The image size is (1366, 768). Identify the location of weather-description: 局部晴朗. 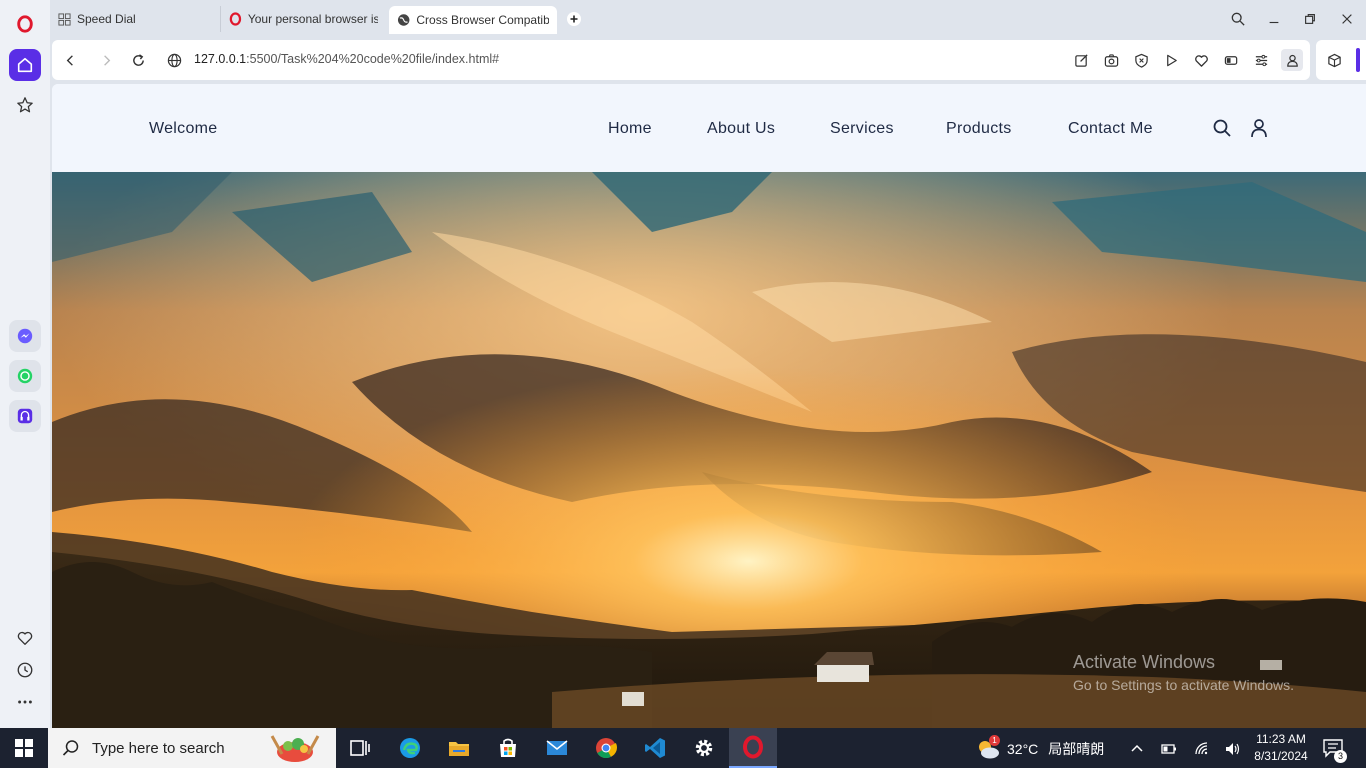
(1076, 749).